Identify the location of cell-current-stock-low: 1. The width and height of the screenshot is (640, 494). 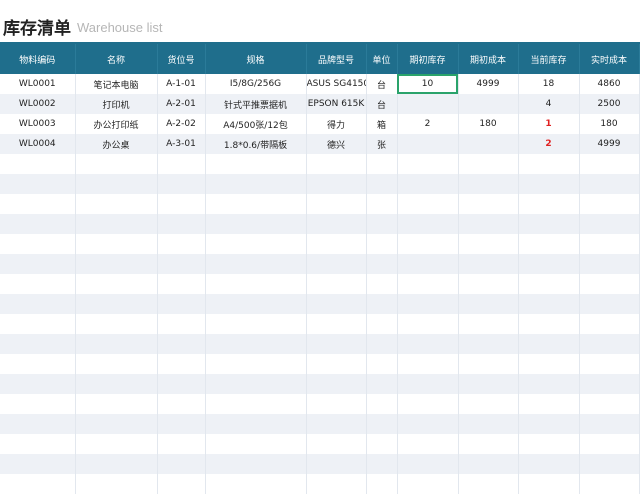
(549, 124).